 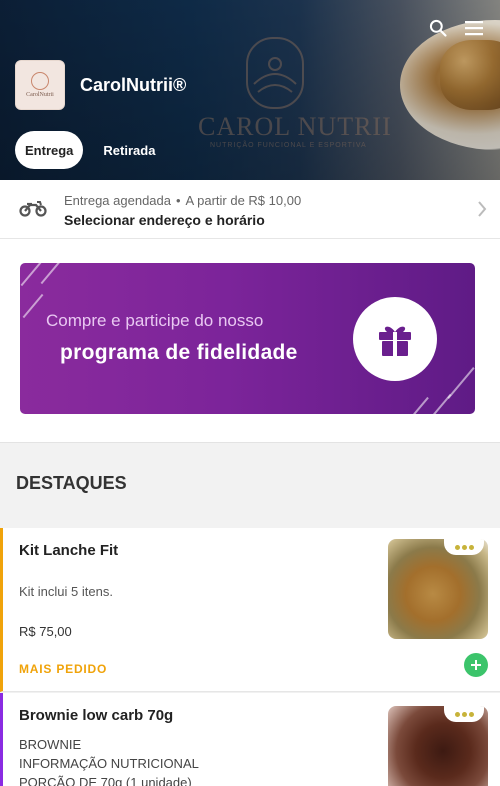 What do you see at coordinates (66, 591) in the screenshot?
I see `product-description: Kit inclui 5 itens.` at bounding box center [66, 591].